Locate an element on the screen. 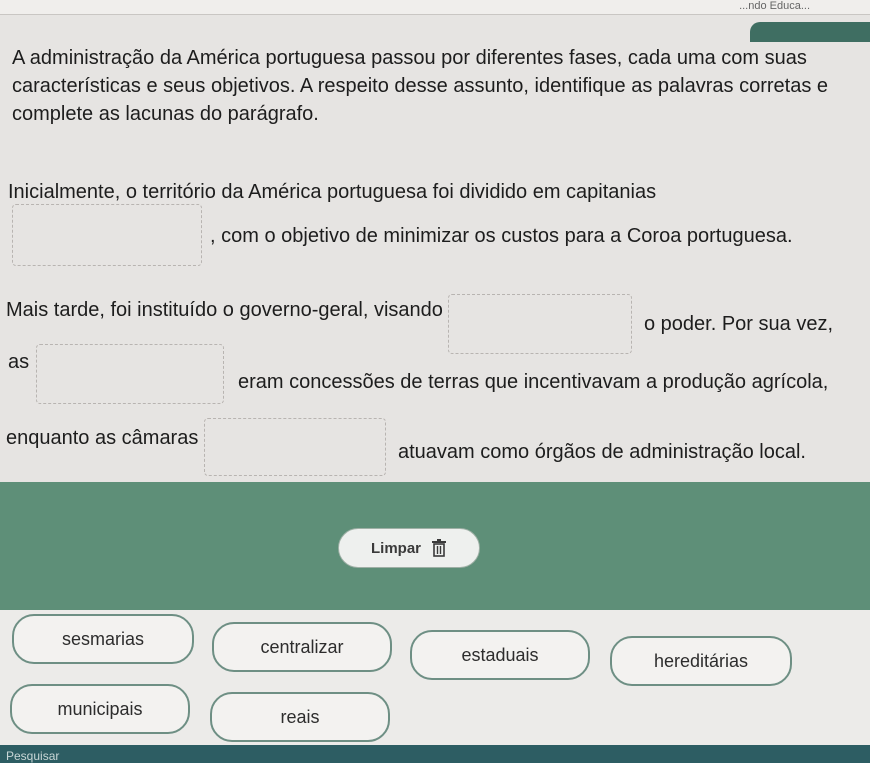  option-label: reais is located at coordinates (300, 716).